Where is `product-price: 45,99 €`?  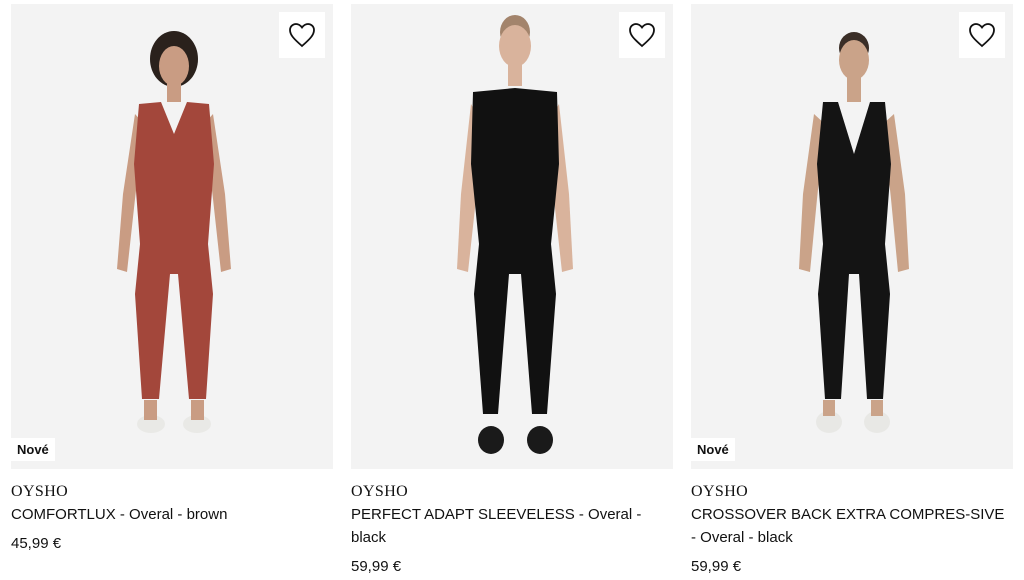 product-price: 45,99 € is located at coordinates (36, 543).